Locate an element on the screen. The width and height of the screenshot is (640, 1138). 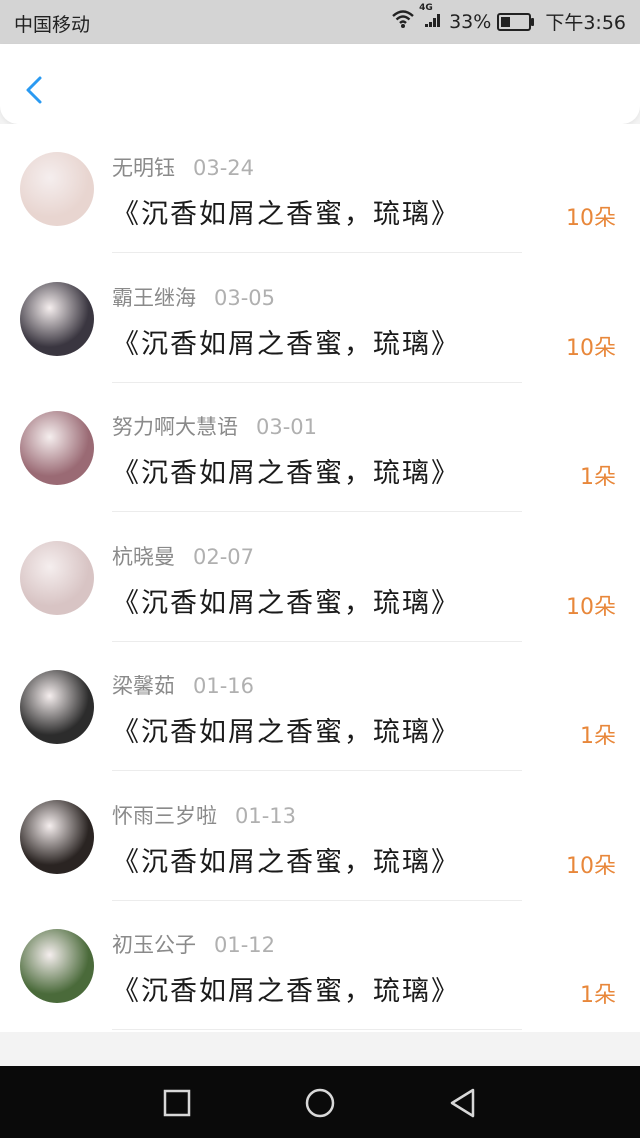
list-item: 初玉公子 01-12 《沉香如屑之香蜜，琉璃》 1朵 is located at coordinates (320, 965).